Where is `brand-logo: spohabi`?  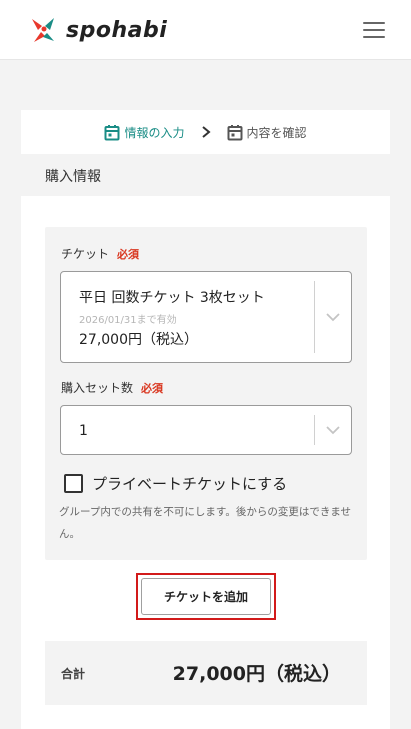
brand-logo: spohabi is located at coordinates (97, 30).